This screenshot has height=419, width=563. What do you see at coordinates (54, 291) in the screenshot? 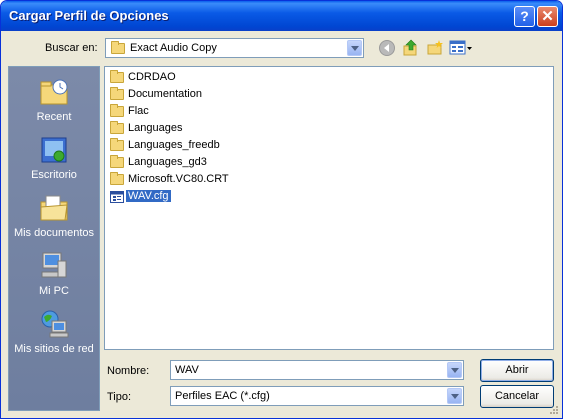
I see `place-label: Mi PC` at bounding box center [54, 291].